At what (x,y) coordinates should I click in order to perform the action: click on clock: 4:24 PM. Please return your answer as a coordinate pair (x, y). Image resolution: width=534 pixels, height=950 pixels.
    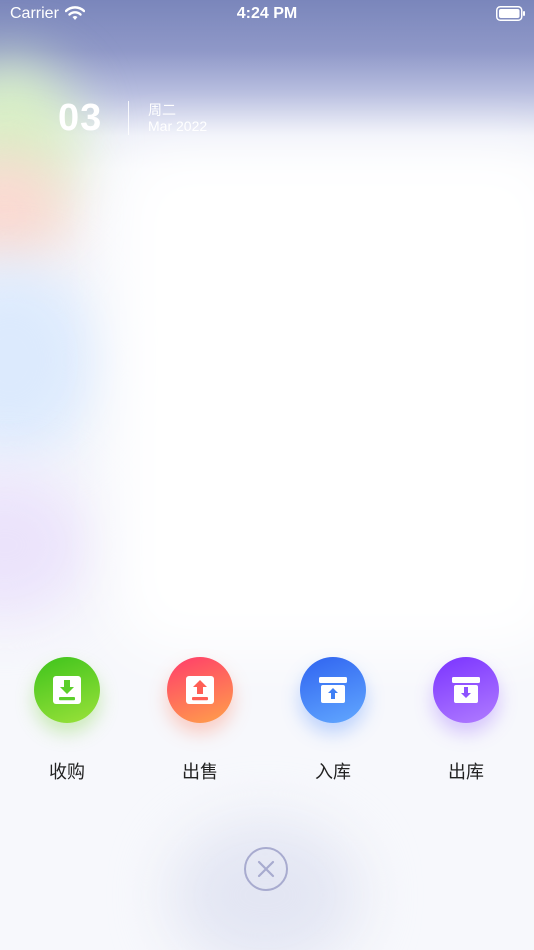
    Looking at the image, I should click on (267, 13).